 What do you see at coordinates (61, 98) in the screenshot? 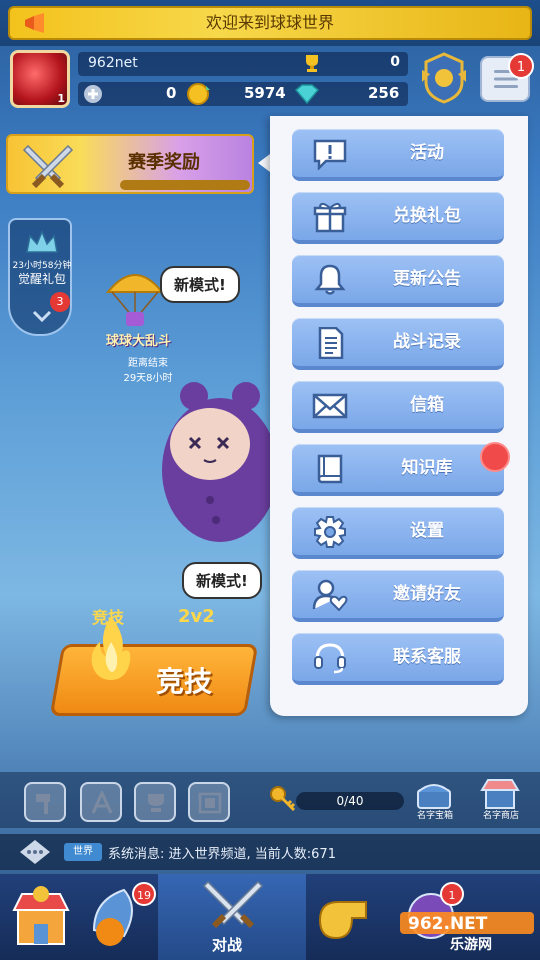
I see `avatar-level: 1` at bounding box center [61, 98].